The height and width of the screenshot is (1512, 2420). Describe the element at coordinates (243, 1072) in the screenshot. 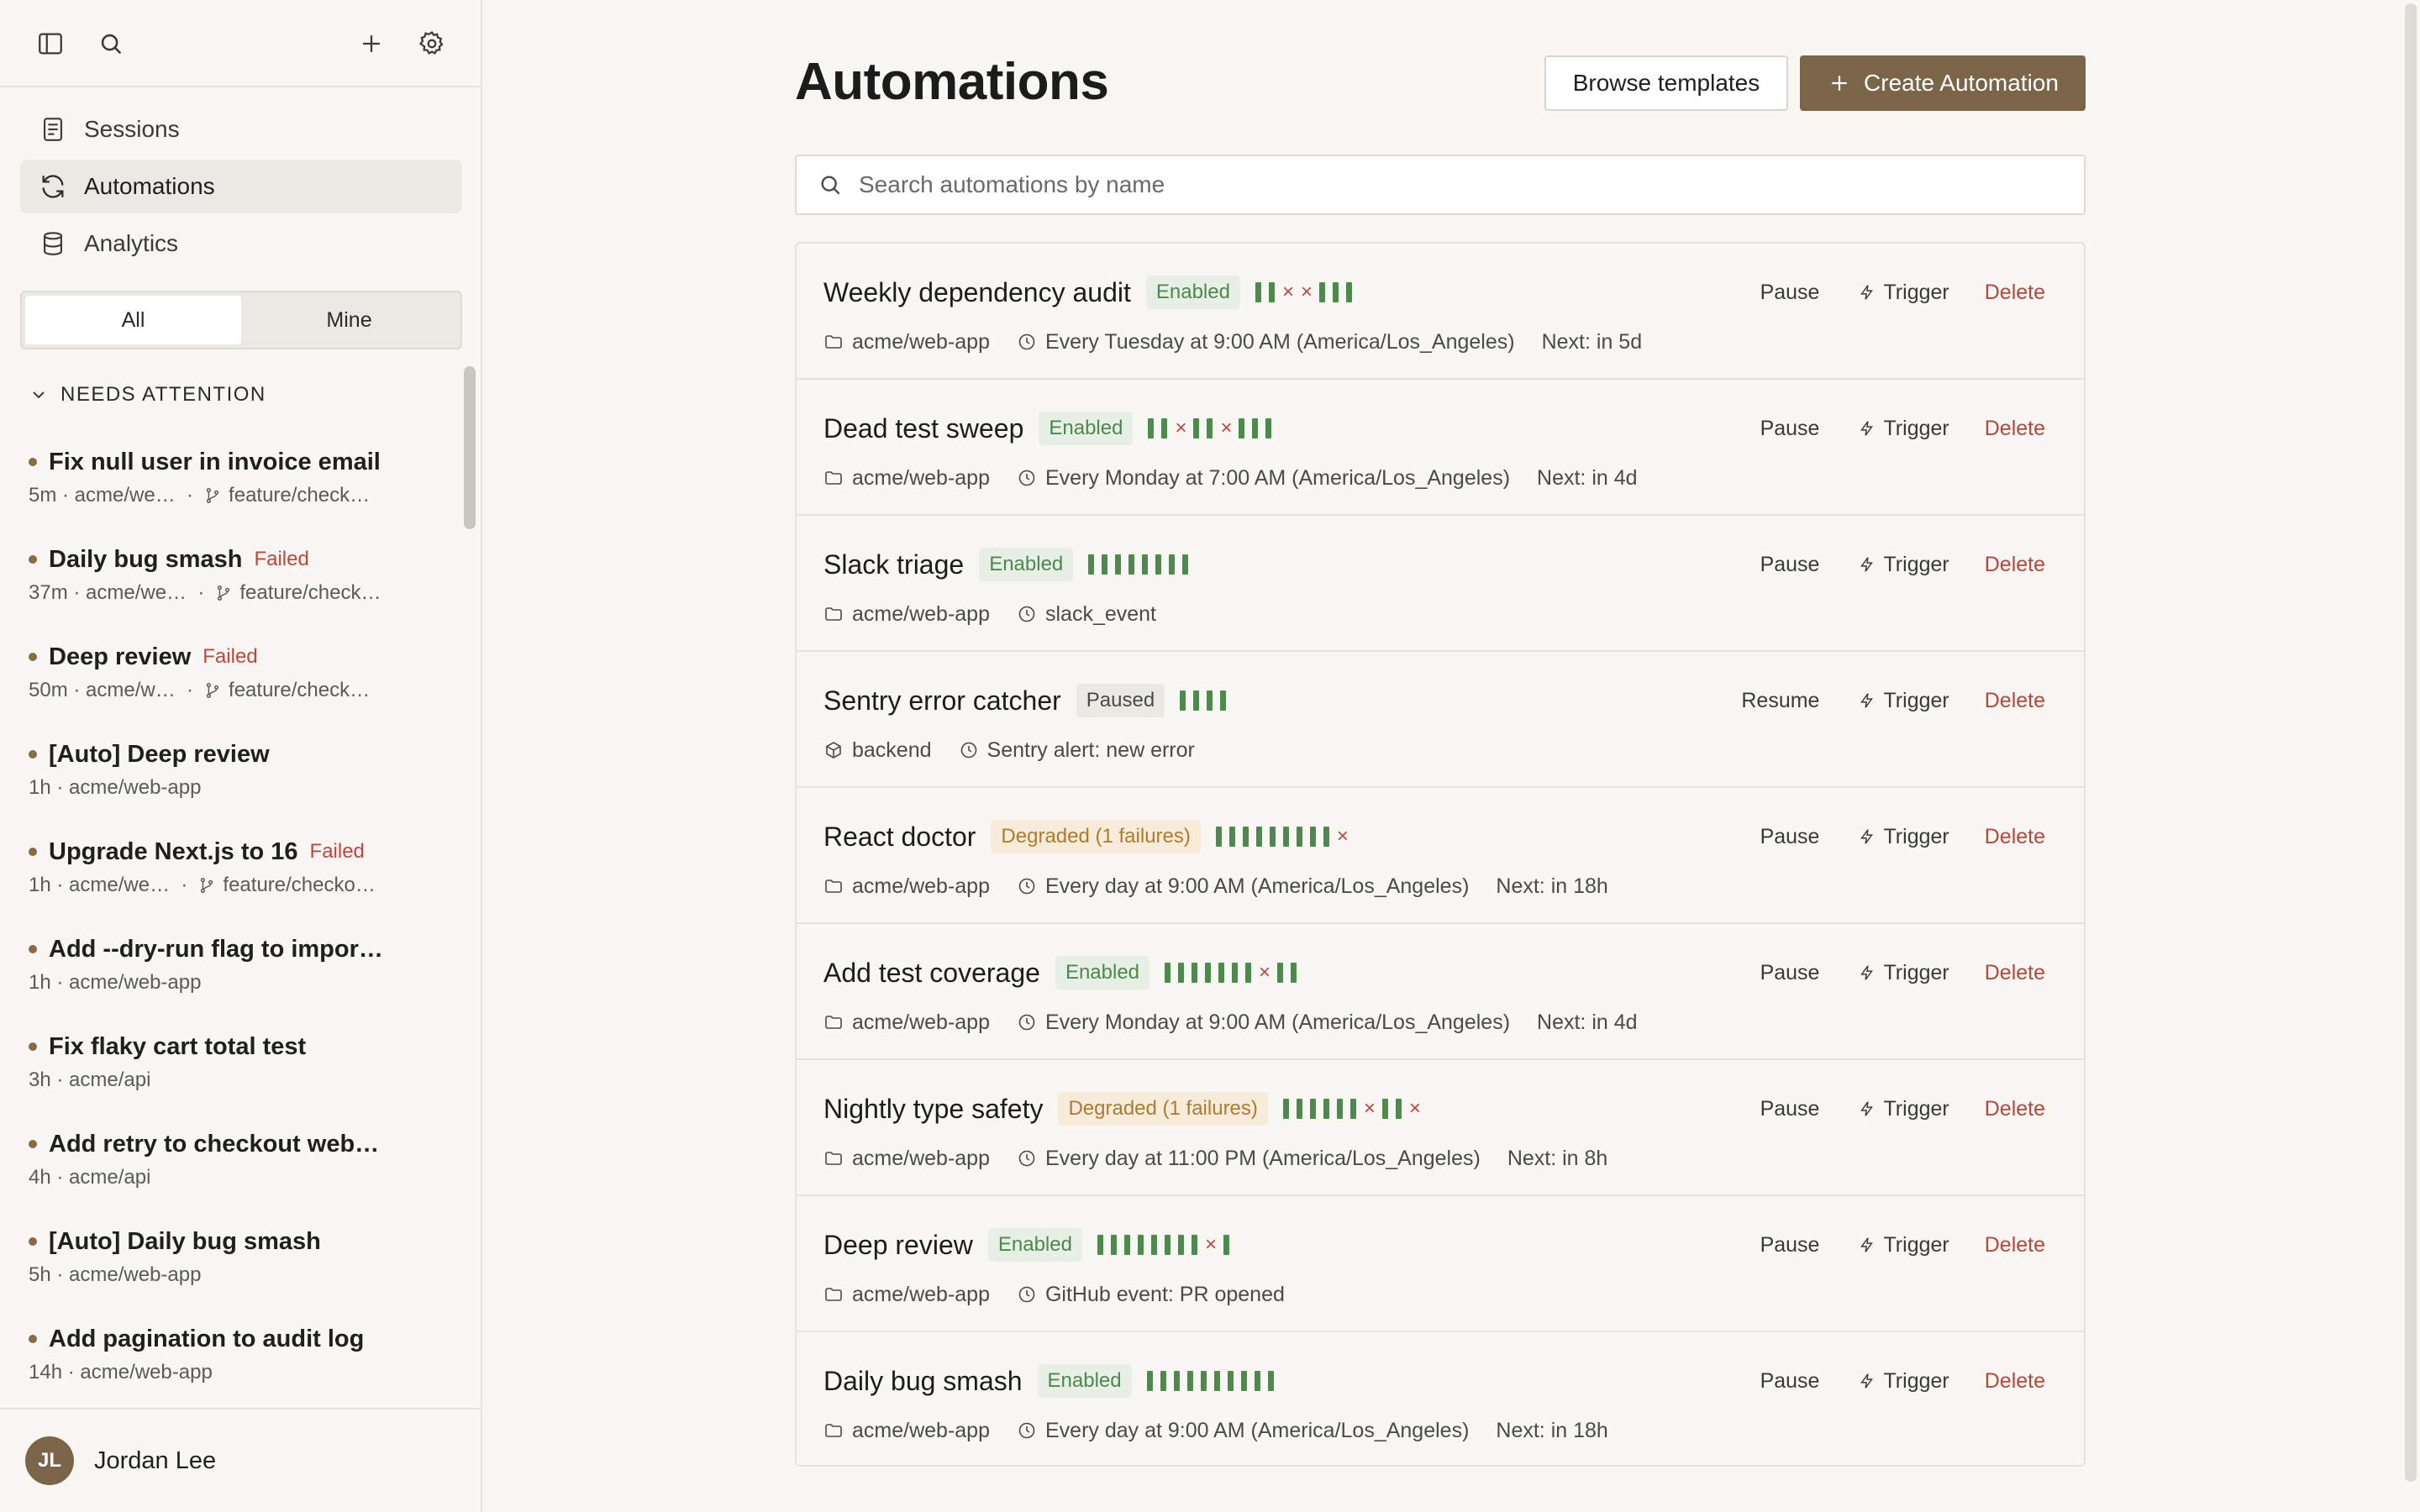

I see `session-item: Fix flaky cart total test 3h · acme/api` at that location.